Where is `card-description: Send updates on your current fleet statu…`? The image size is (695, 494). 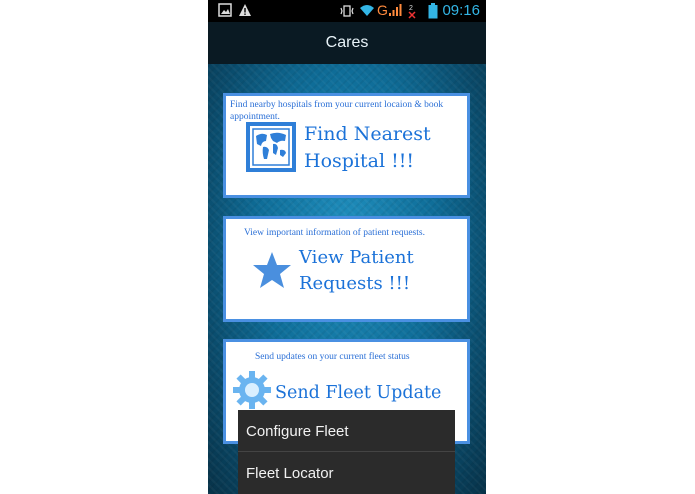
card-description: Send updates on your current fleet statu… is located at coordinates (332, 357).